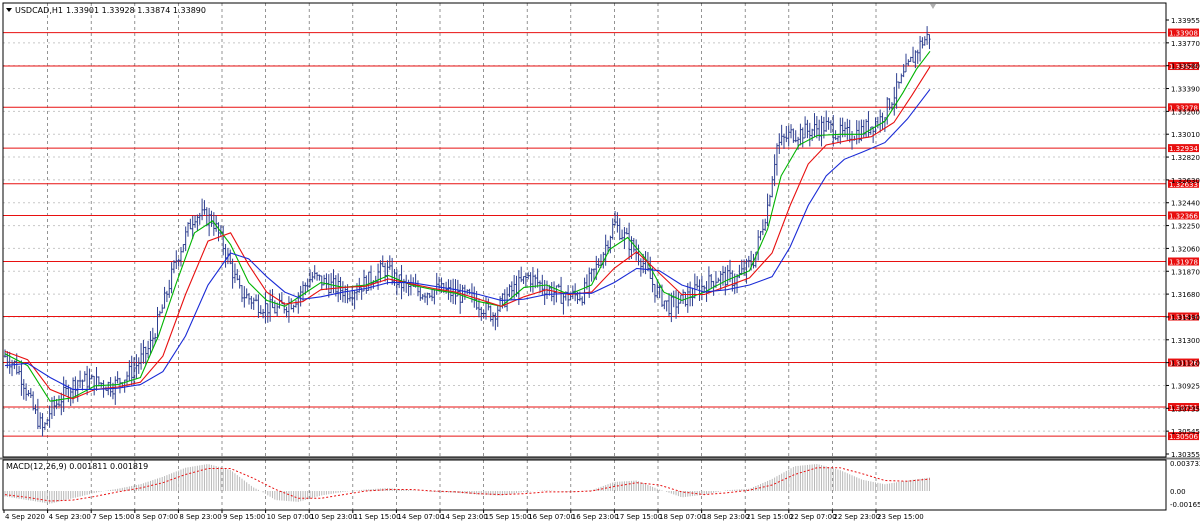  What do you see at coordinates (856, 517) in the screenshot?
I see `x-tick-label: 22 Sep 23:00` at bounding box center [856, 517].